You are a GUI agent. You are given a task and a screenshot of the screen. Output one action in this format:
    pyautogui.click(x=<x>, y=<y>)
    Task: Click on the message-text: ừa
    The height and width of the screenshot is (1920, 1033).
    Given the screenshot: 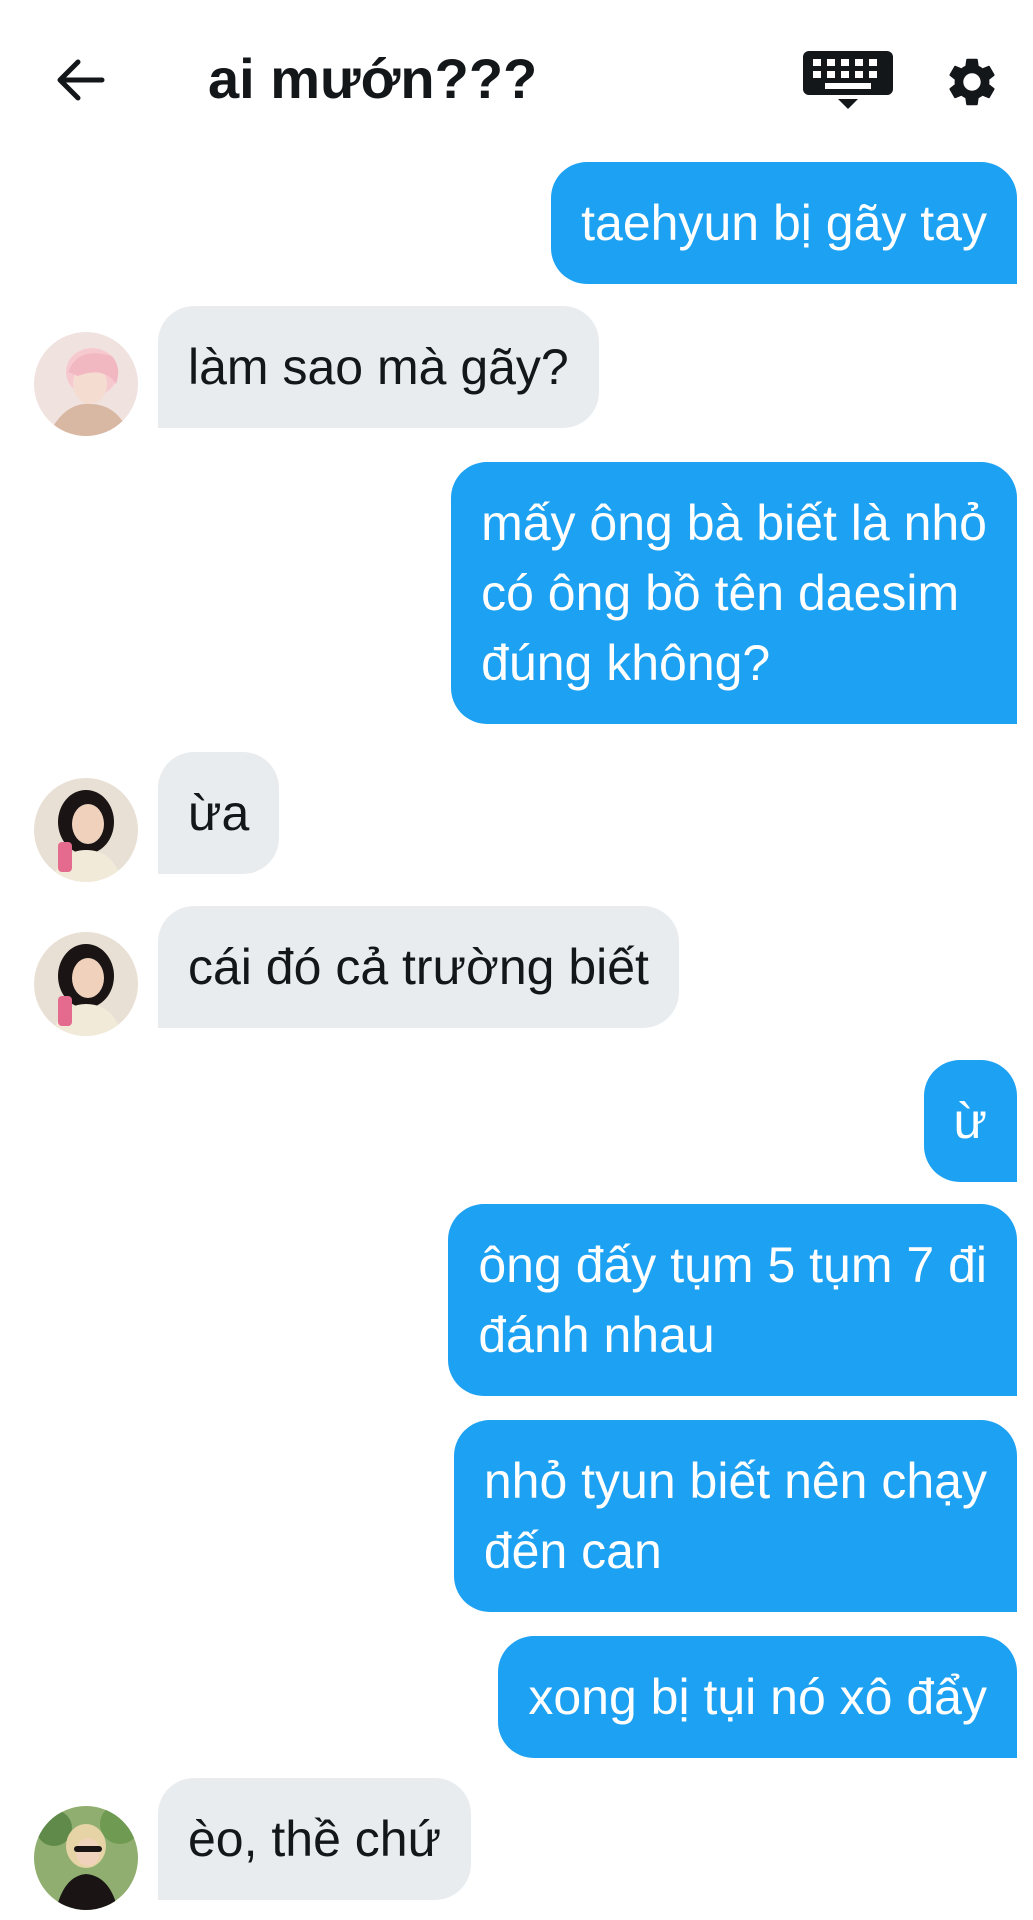 What is the action you would take?
    pyautogui.click(x=219, y=813)
    